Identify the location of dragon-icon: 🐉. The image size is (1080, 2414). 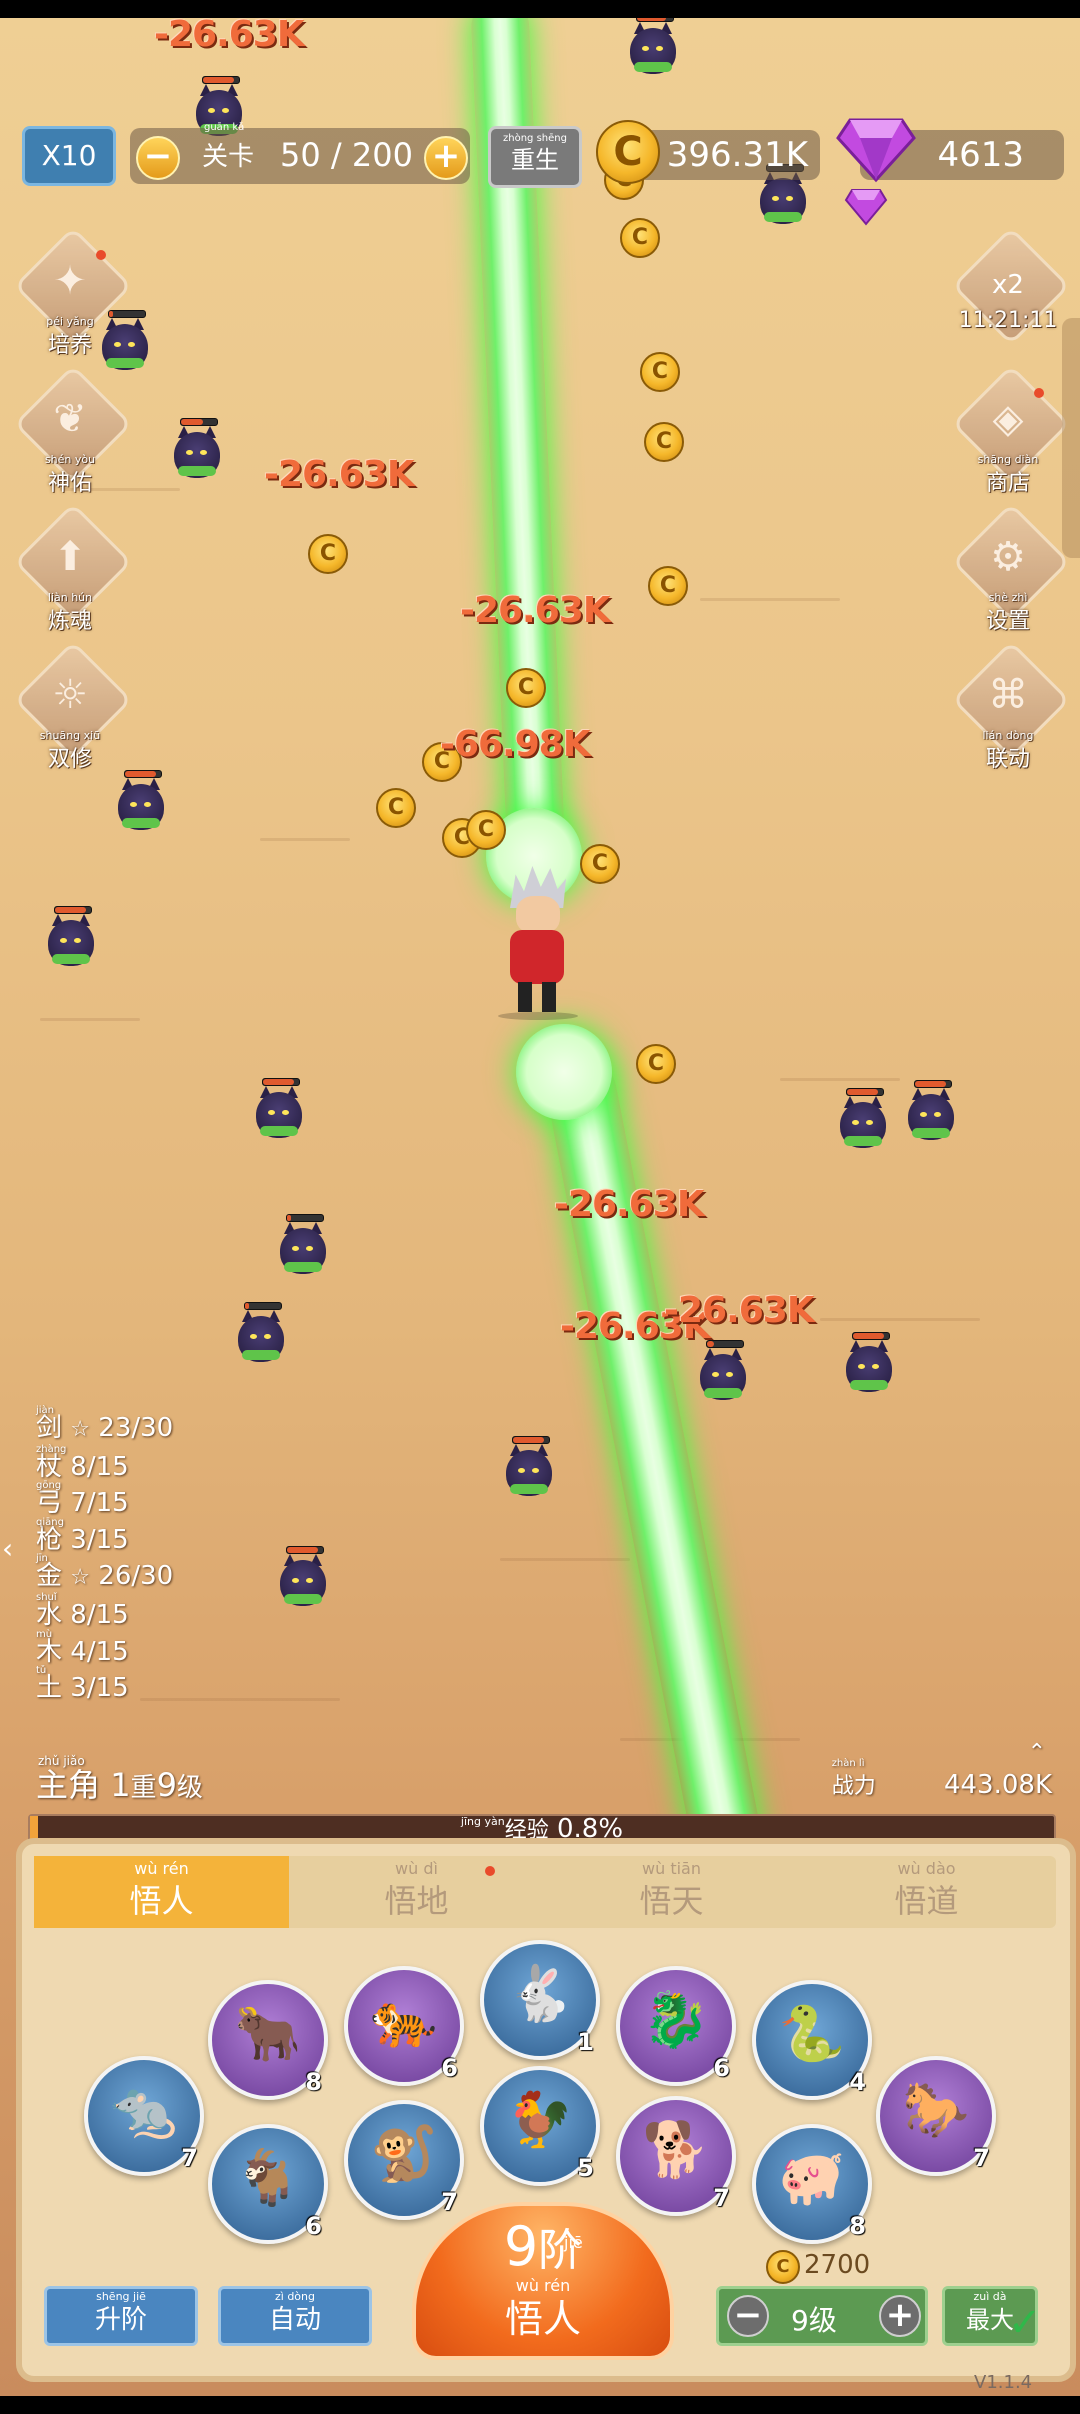
(676, 2019).